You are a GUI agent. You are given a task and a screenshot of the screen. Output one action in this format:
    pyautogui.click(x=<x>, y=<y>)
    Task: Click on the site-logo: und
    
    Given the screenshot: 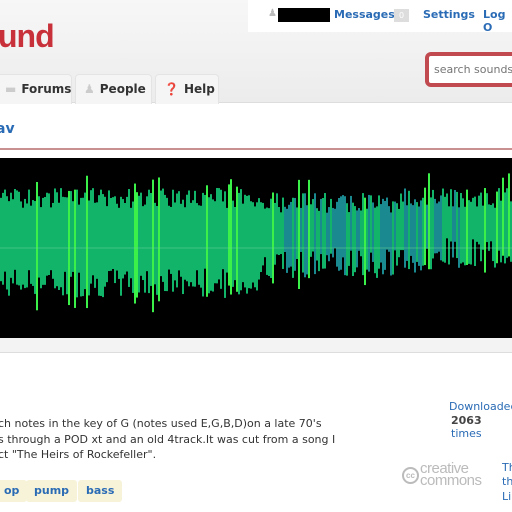 What is the action you would take?
    pyautogui.click(x=27, y=36)
    